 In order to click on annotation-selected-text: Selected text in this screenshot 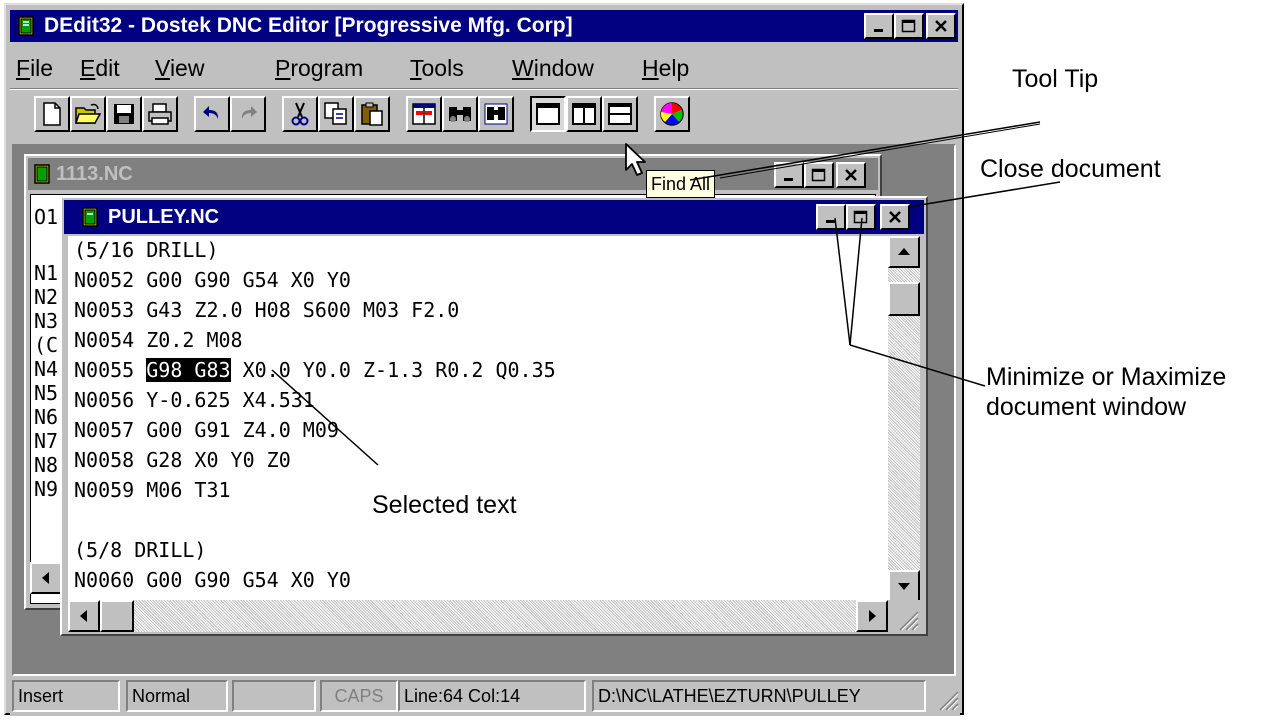, I will do `click(444, 505)`.